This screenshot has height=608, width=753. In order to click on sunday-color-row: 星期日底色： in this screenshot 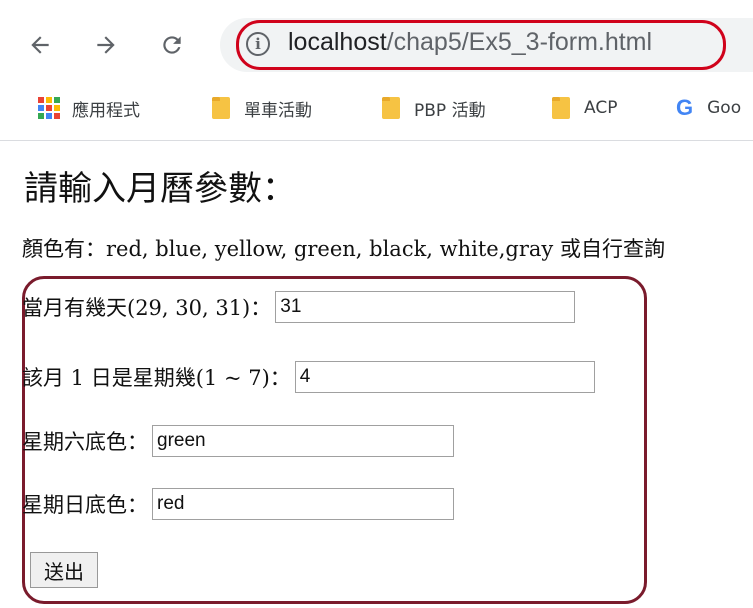, I will do `click(238, 504)`.